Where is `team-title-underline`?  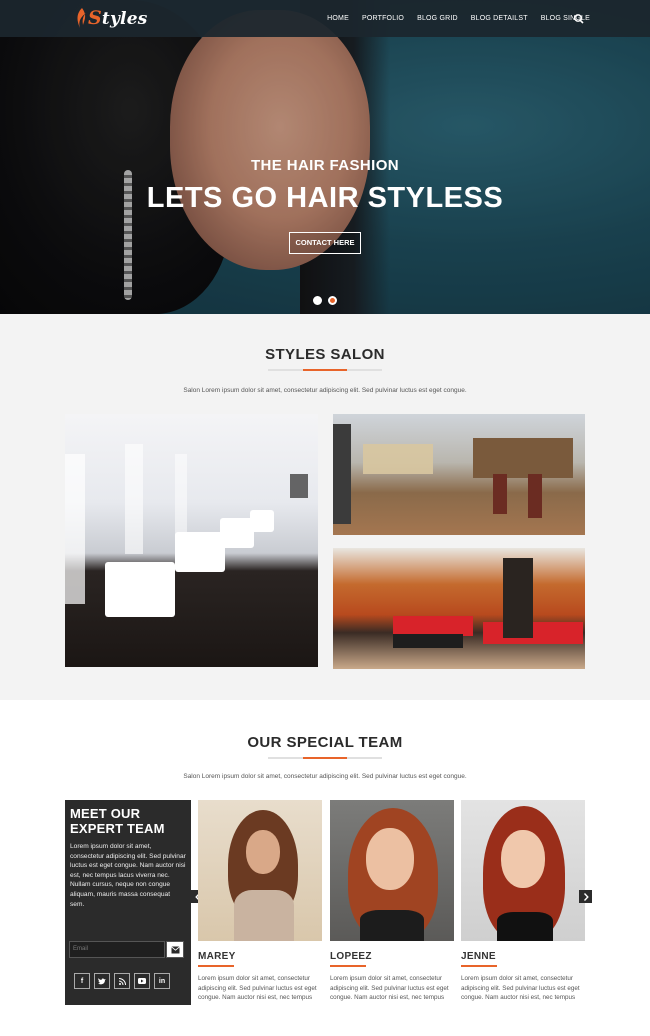
team-title-underline is located at coordinates (325, 758).